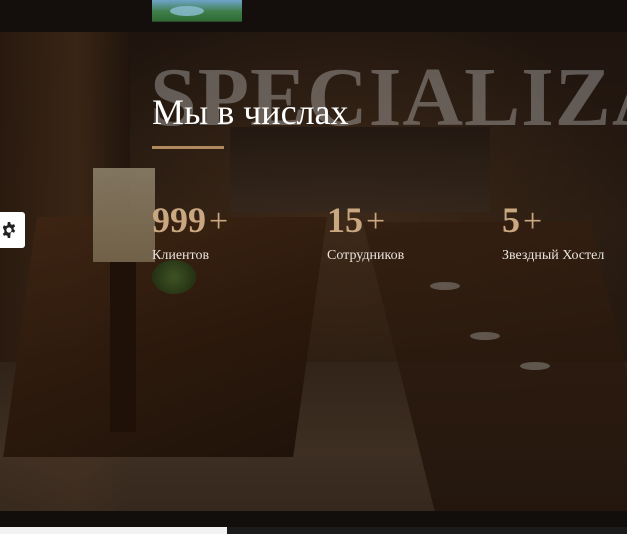 This screenshot has width=627, height=534. I want to click on stat-value: 5, so click(511, 220).